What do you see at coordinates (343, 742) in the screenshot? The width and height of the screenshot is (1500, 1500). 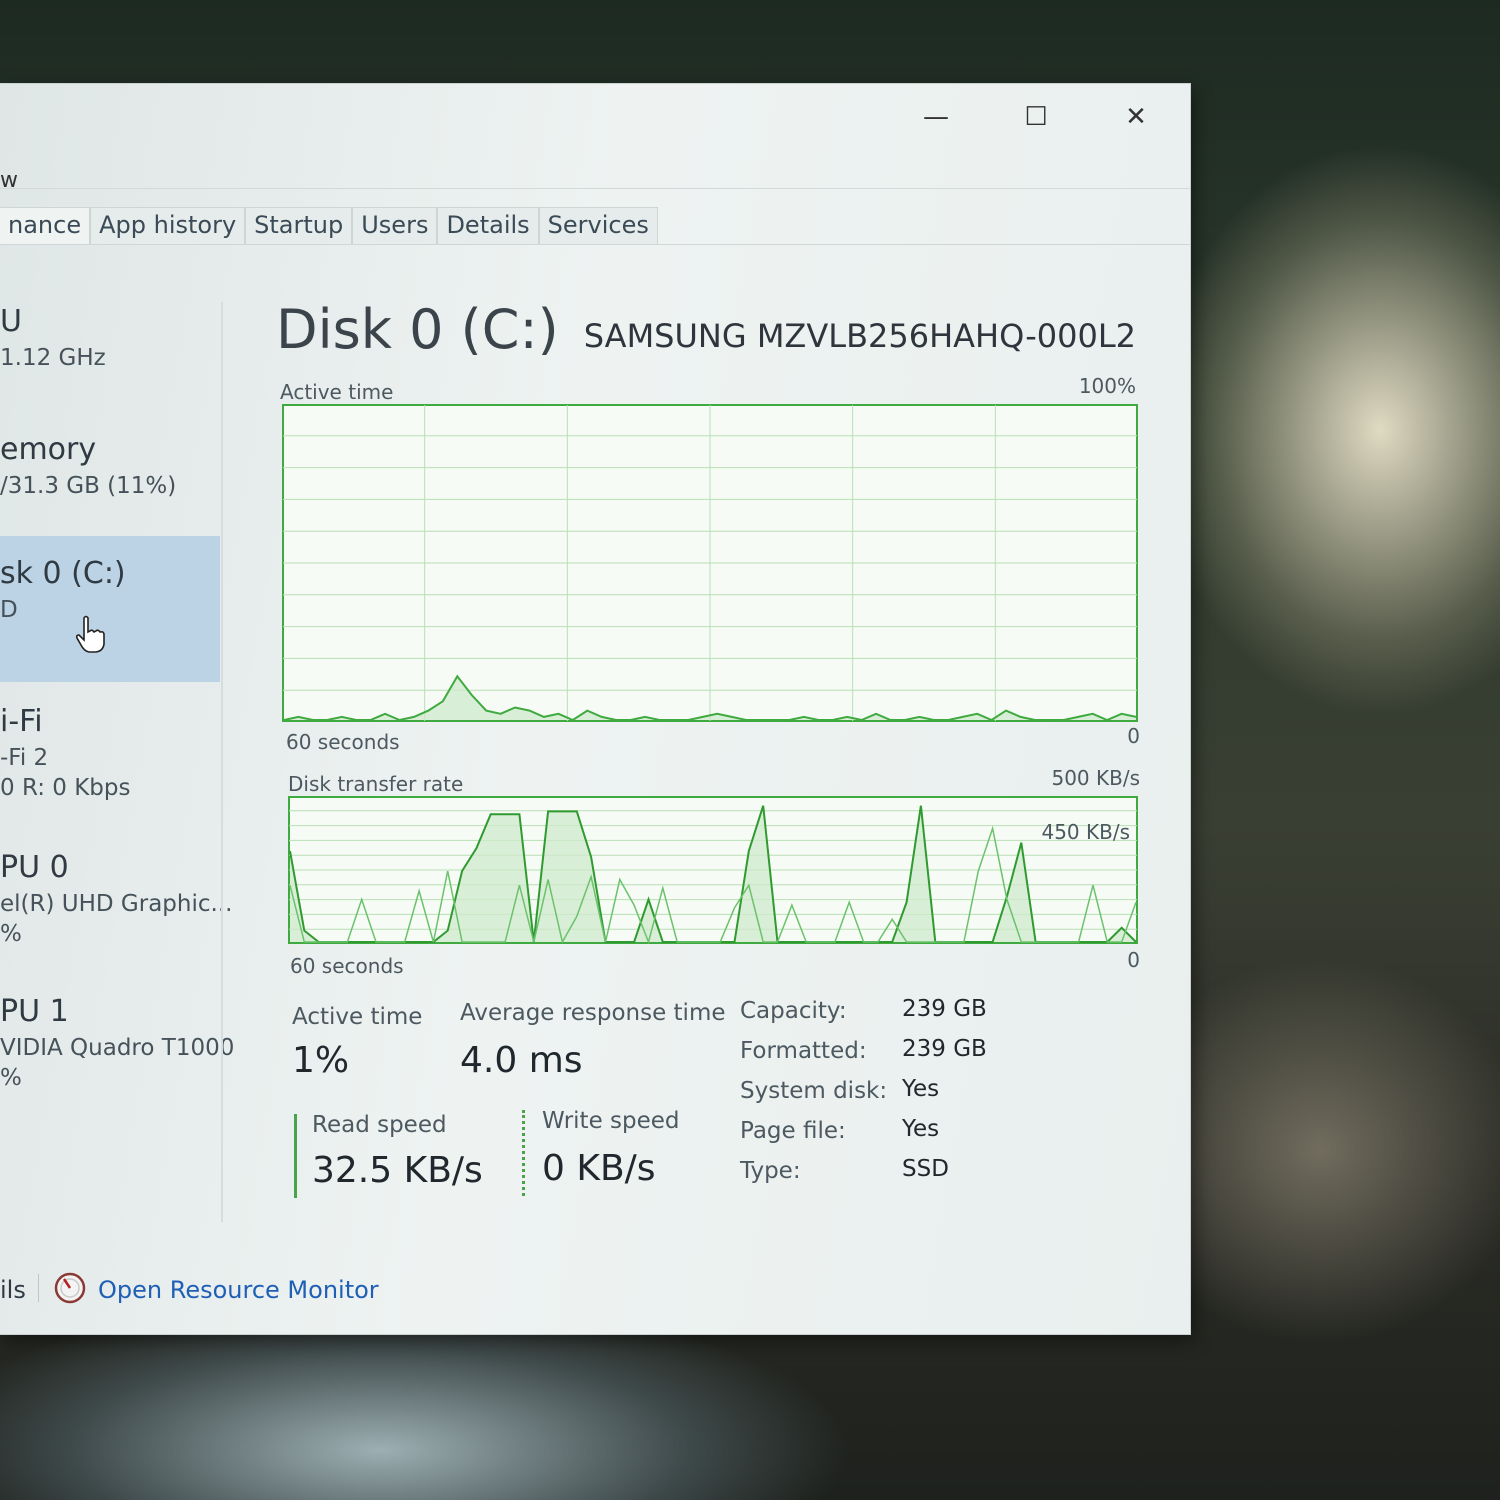 I see `active-time-duration-label: 60 seconds` at bounding box center [343, 742].